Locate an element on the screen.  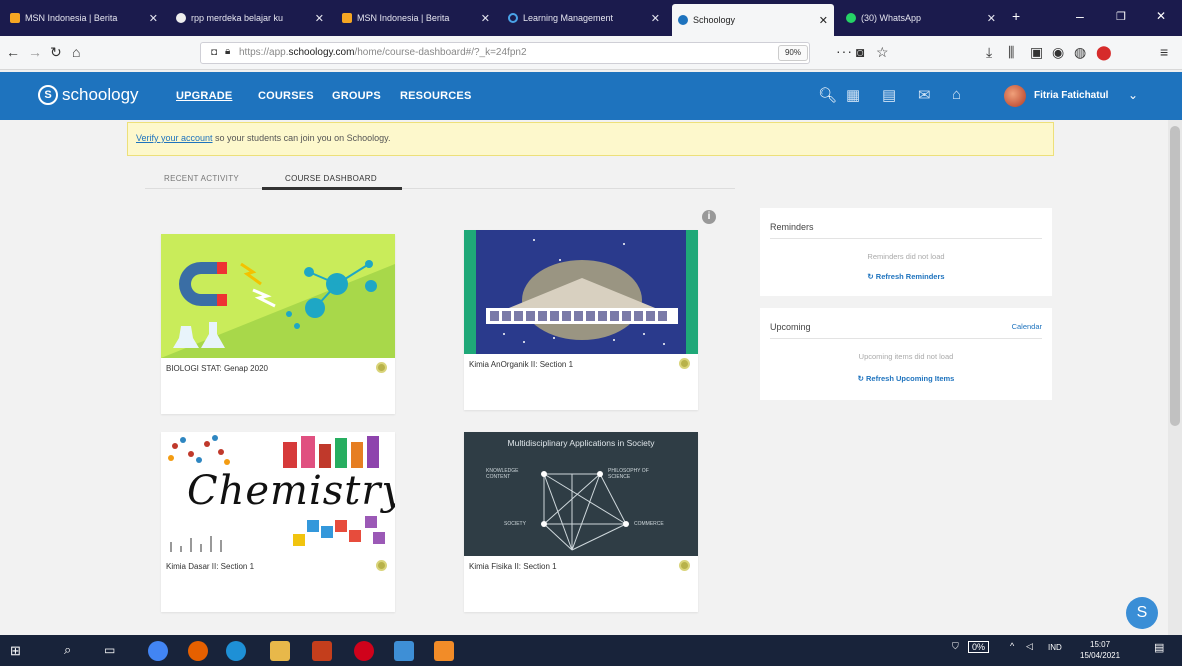
tab-active-indicator is located at coordinates (332, 188).